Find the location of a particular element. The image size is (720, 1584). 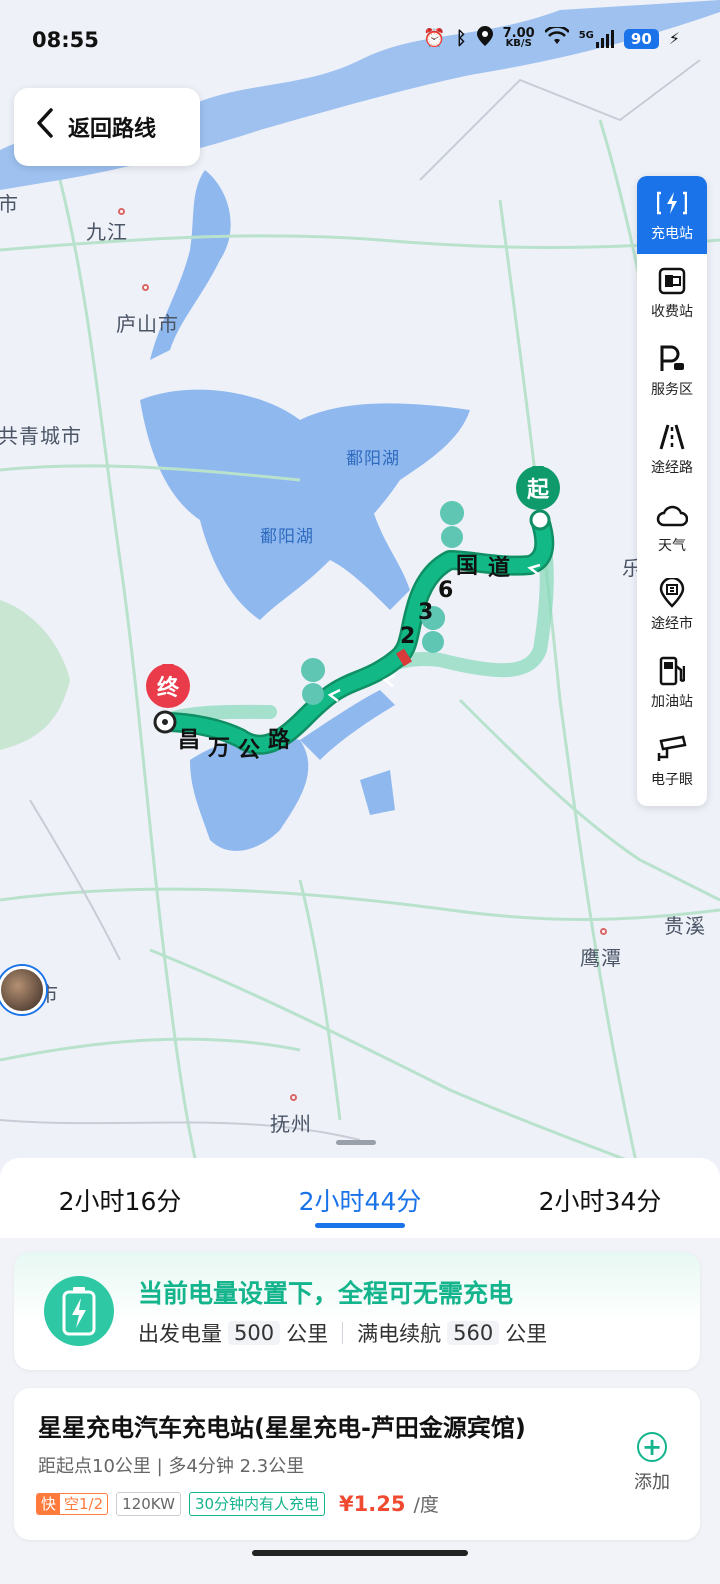

back-button-label: 返回路线 is located at coordinates (112, 129).